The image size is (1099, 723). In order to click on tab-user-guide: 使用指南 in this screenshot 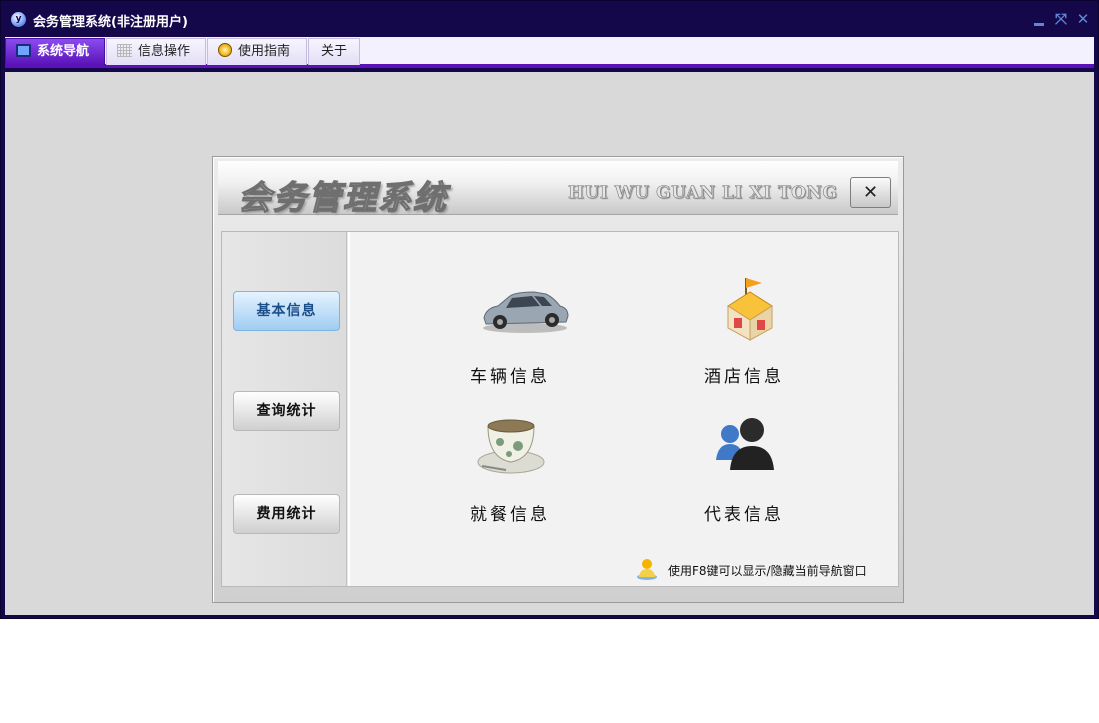, I will do `click(257, 51)`.